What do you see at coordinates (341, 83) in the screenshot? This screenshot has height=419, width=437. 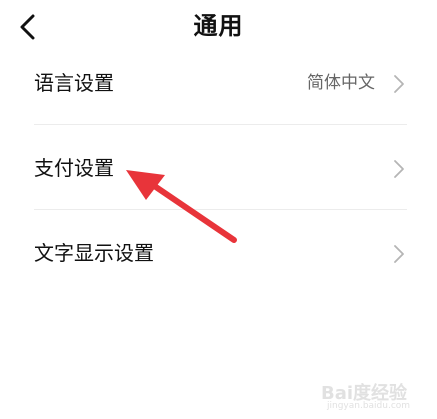 I see `settings-item-value: 简体中文` at bounding box center [341, 83].